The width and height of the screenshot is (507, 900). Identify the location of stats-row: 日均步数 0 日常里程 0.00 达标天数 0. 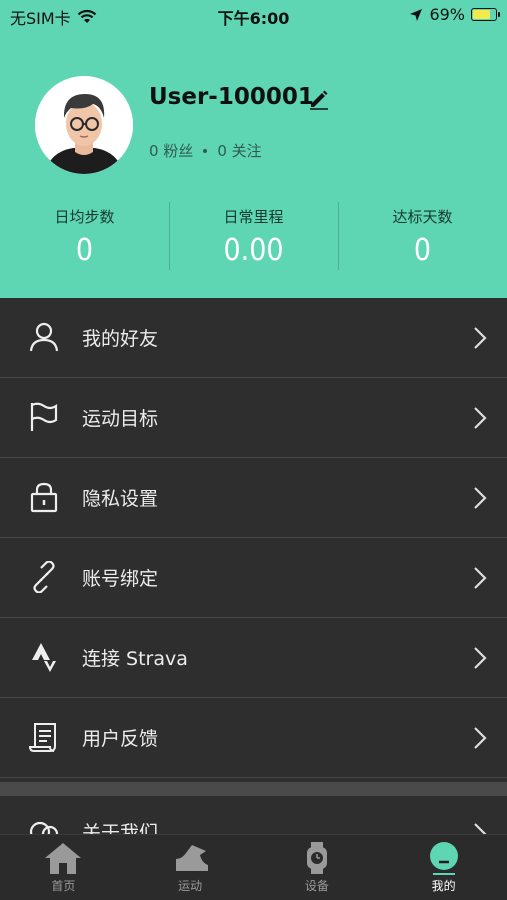
(253, 235).